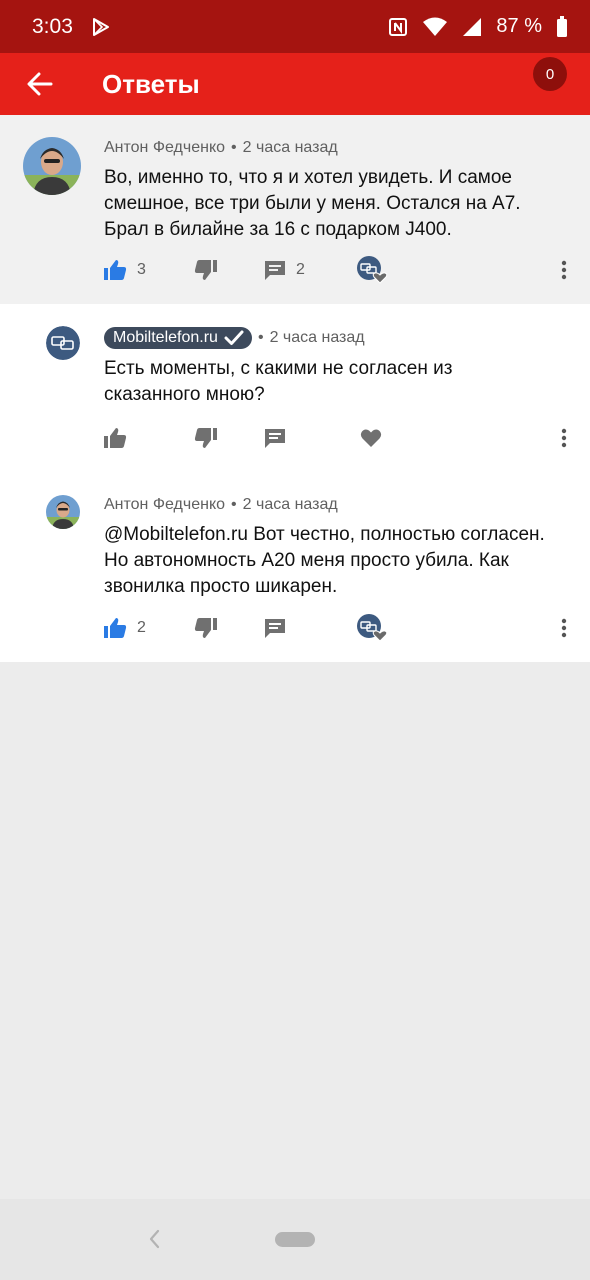 The height and width of the screenshot is (1280, 590). I want to click on heart-button, so click(371, 438).